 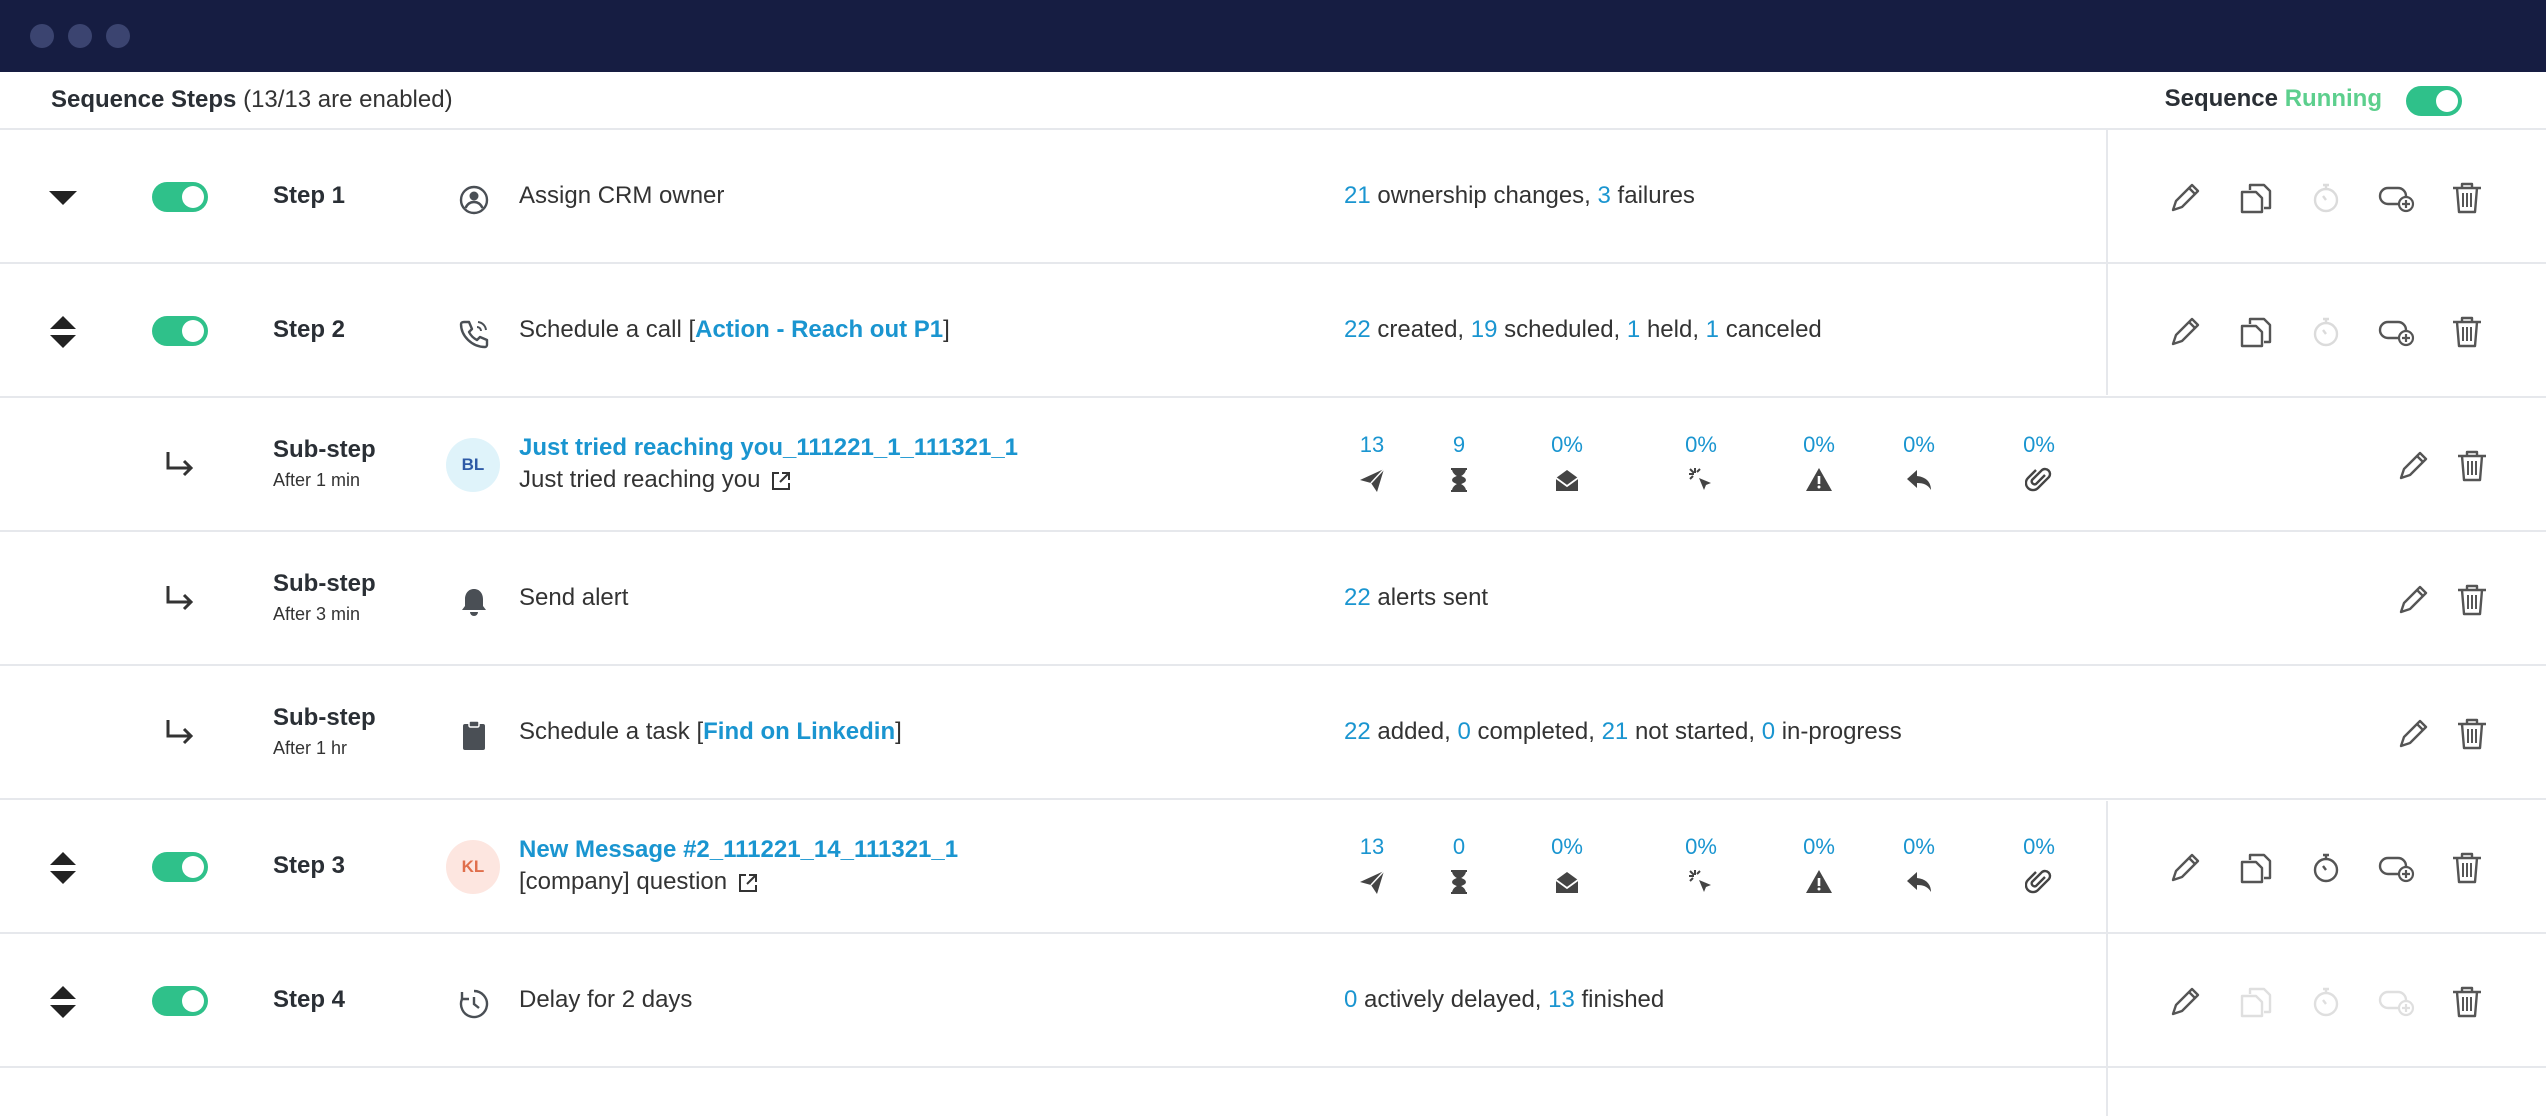 I want to click on hourglass-icon, so click(x=1459, y=882).